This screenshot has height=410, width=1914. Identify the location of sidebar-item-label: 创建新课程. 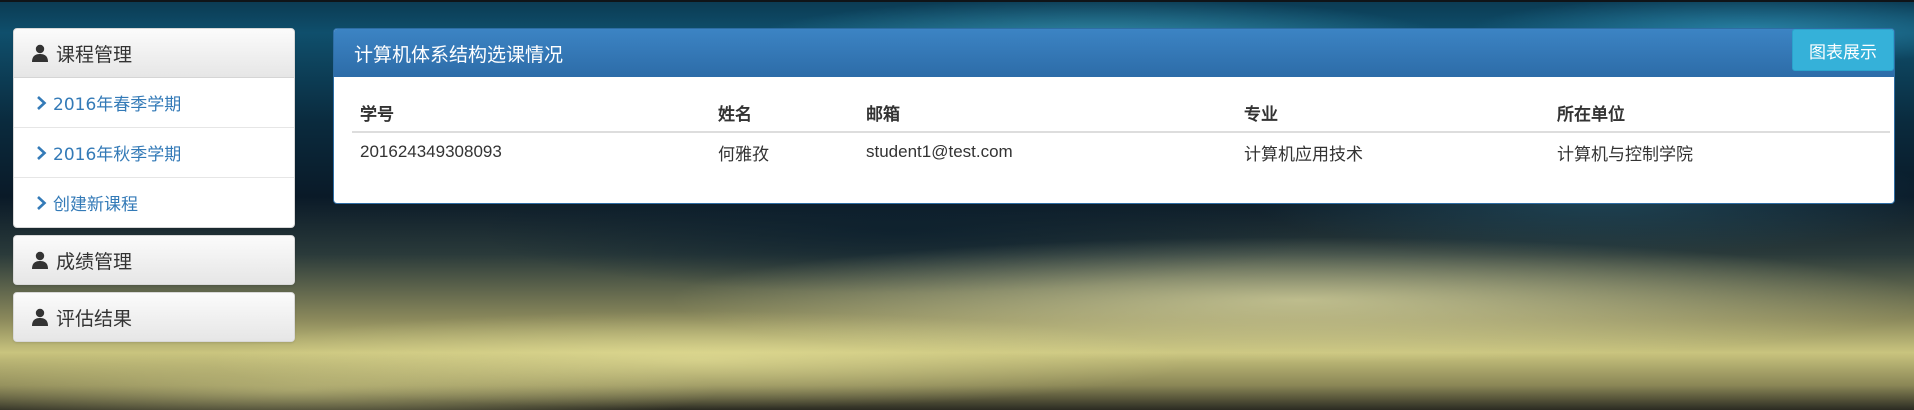
(95, 205).